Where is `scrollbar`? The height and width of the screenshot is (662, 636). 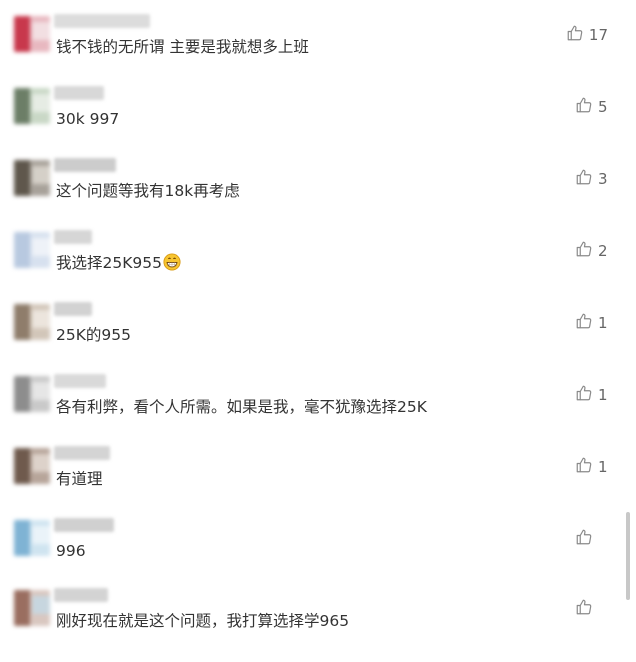
scrollbar is located at coordinates (628, 556).